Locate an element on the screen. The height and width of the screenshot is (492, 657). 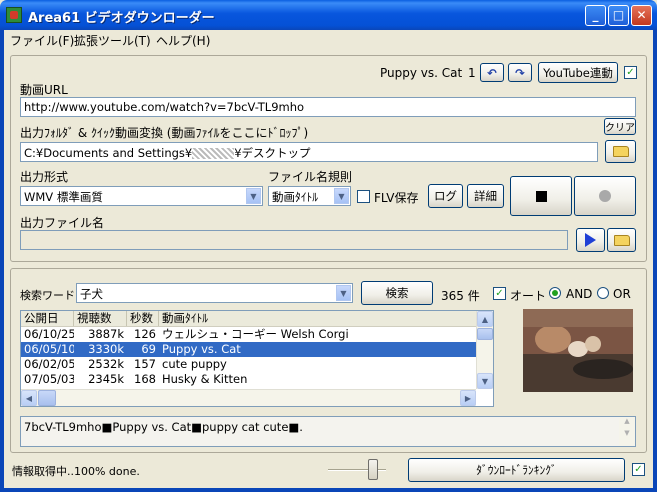
or-radio is located at coordinates (603, 293).